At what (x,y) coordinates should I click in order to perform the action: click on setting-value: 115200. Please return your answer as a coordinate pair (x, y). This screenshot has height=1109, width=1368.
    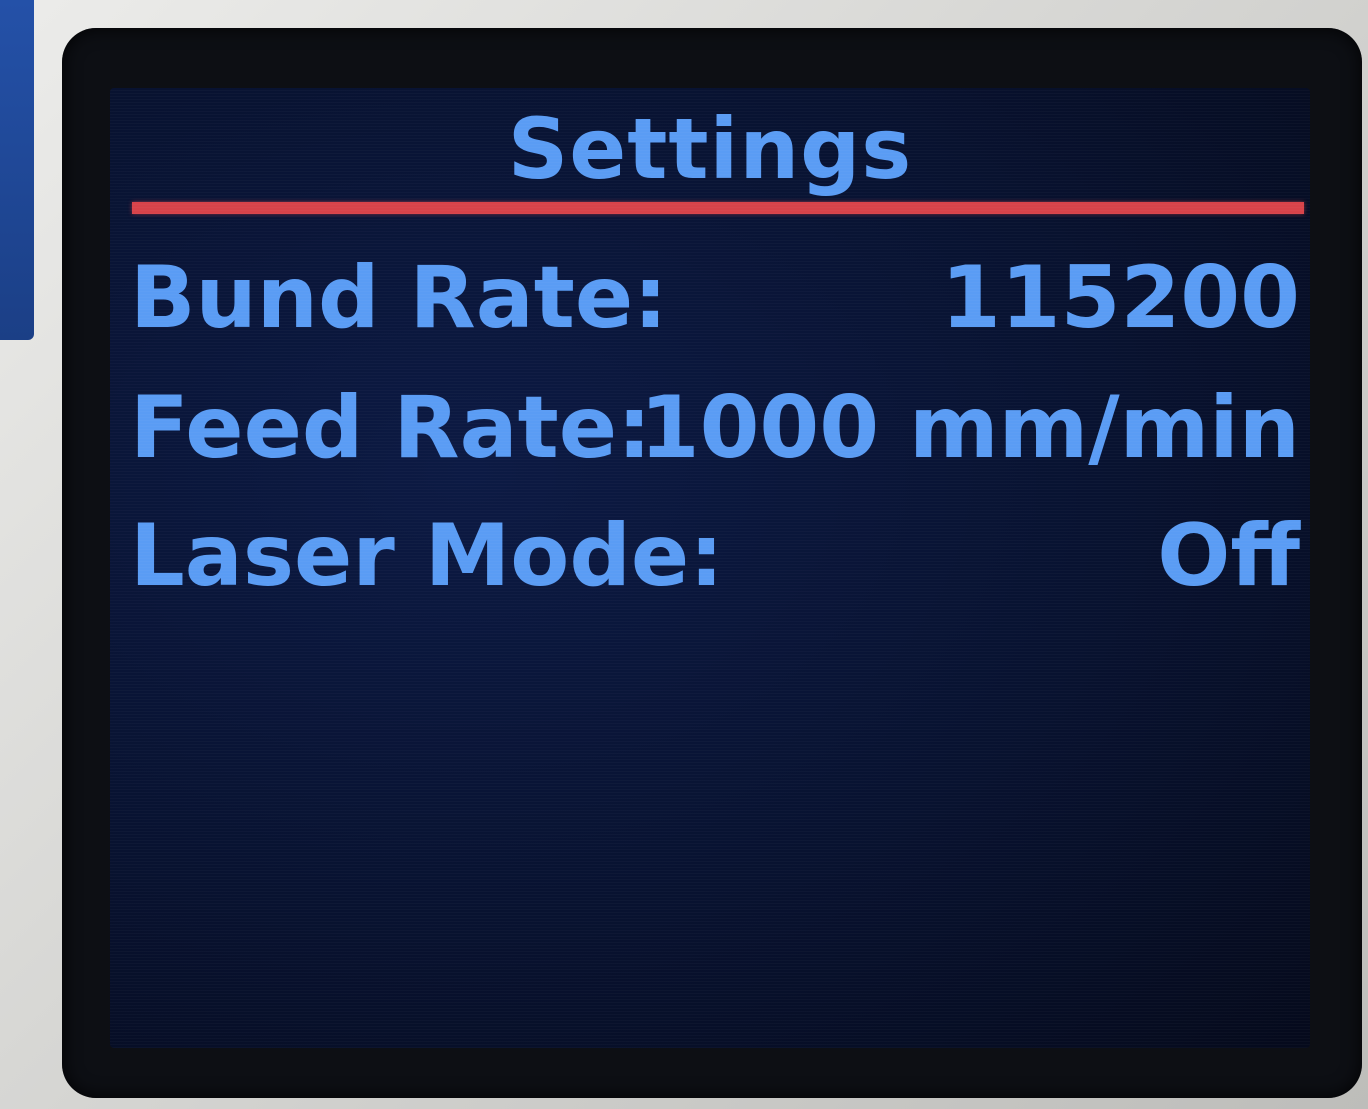
    Looking at the image, I should click on (1120, 298).